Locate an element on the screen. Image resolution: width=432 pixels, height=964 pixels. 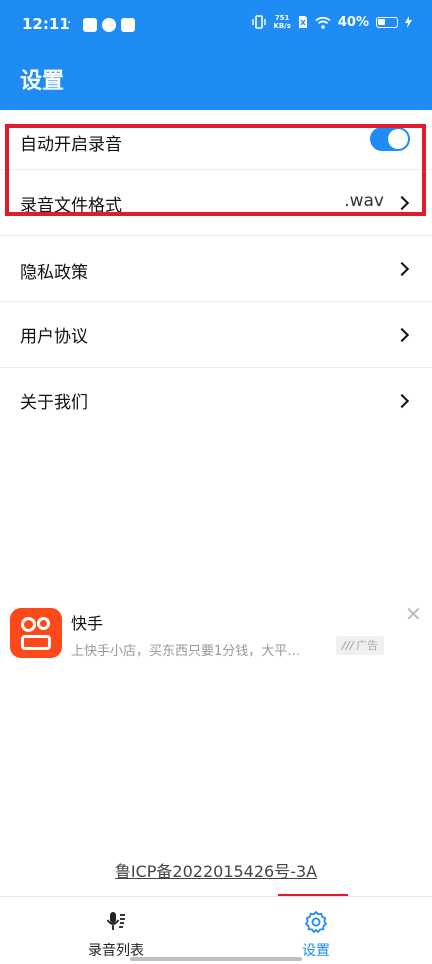
file-format-label: 录音文件格式 is located at coordinates (71, 206).